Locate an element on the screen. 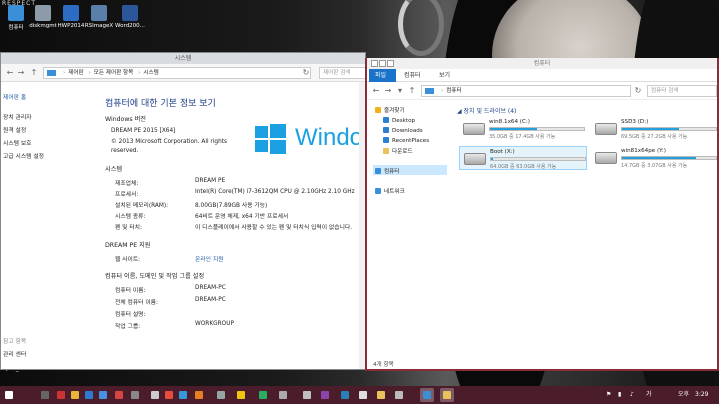  nav-recent-places: RecentPlaces is located at coordinates (406, 140).